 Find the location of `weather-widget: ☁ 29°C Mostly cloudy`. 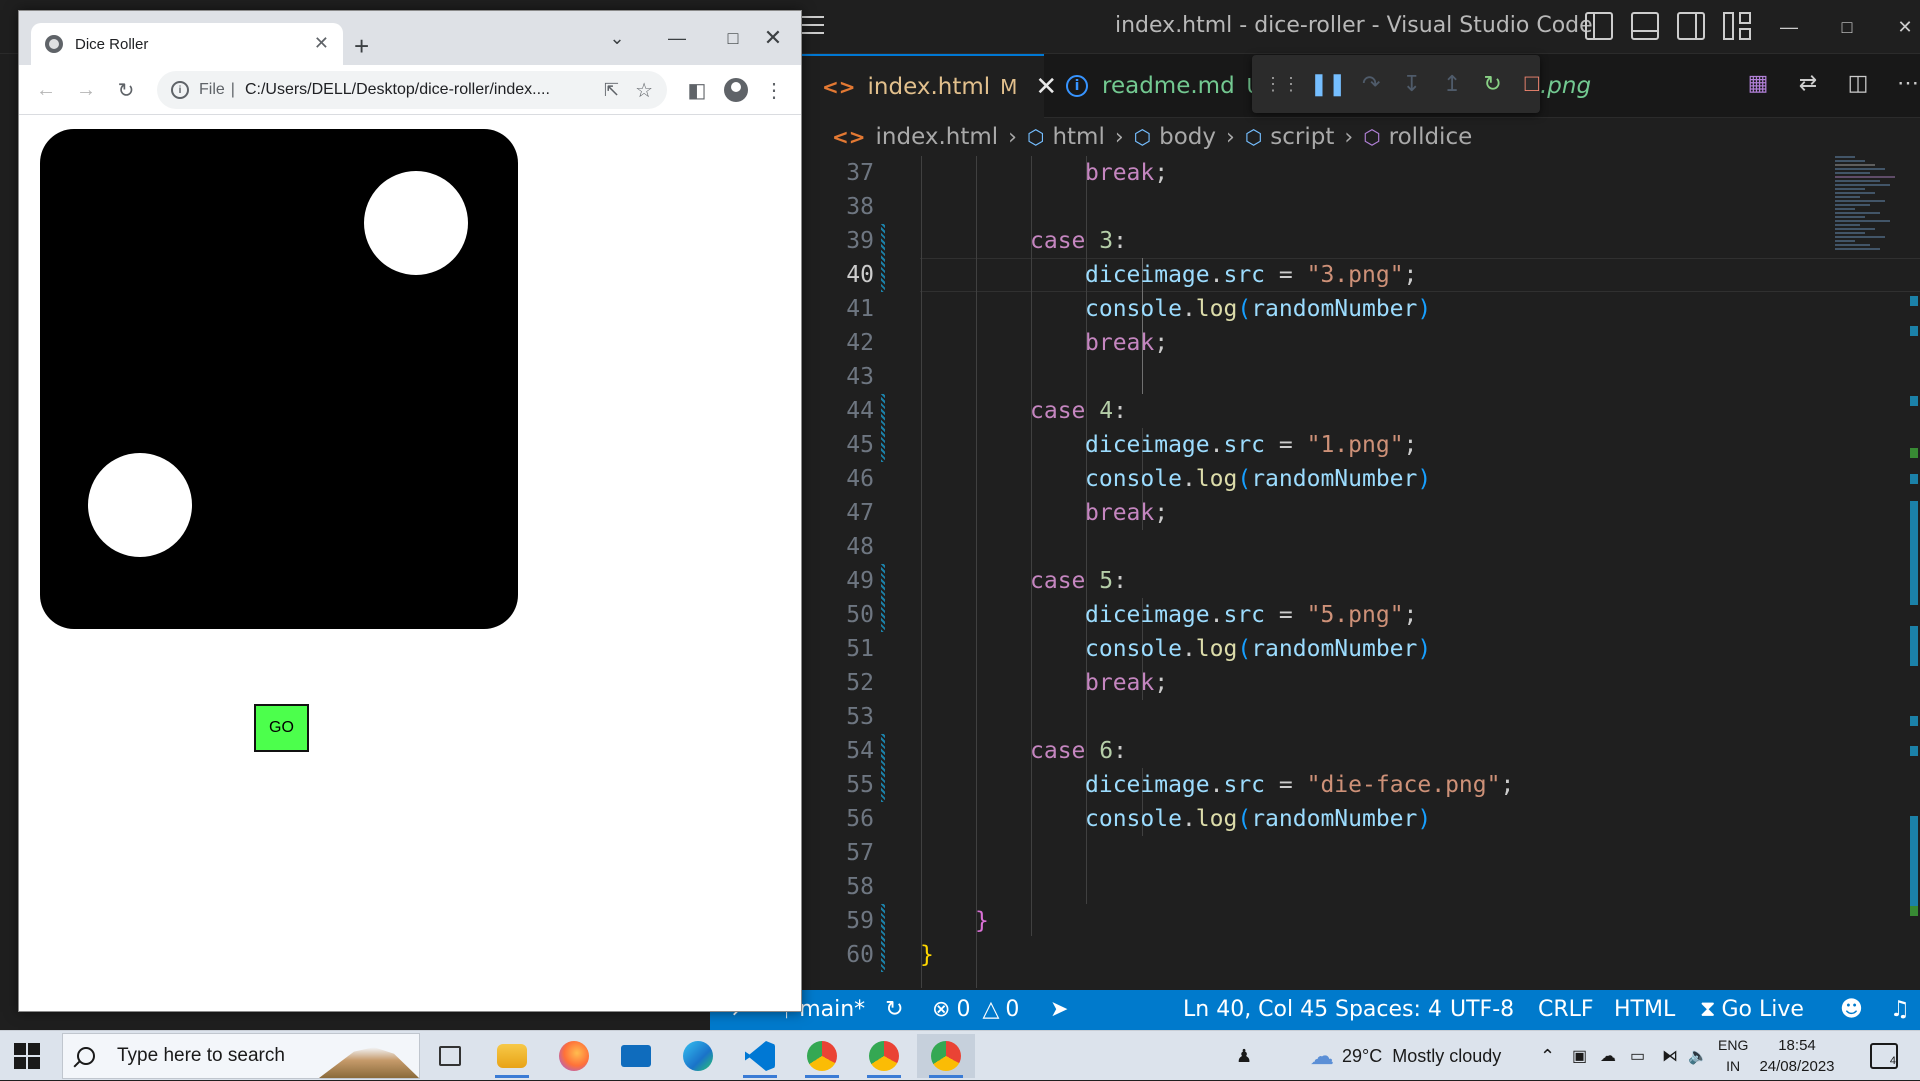

weather-widget: ☁ 29°C Mostly cloudy is located at coordinates (1405, 1056).